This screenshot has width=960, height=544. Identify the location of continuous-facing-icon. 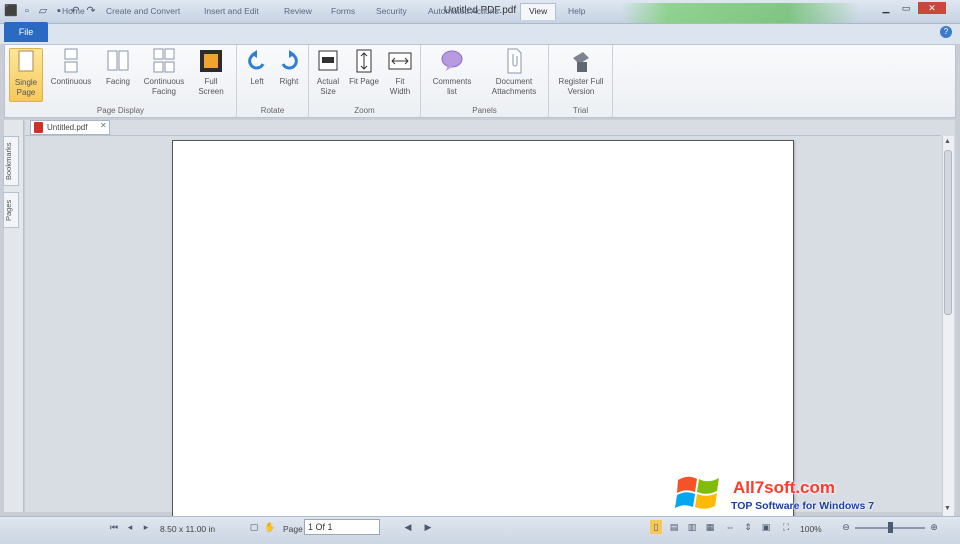
(164, 60).